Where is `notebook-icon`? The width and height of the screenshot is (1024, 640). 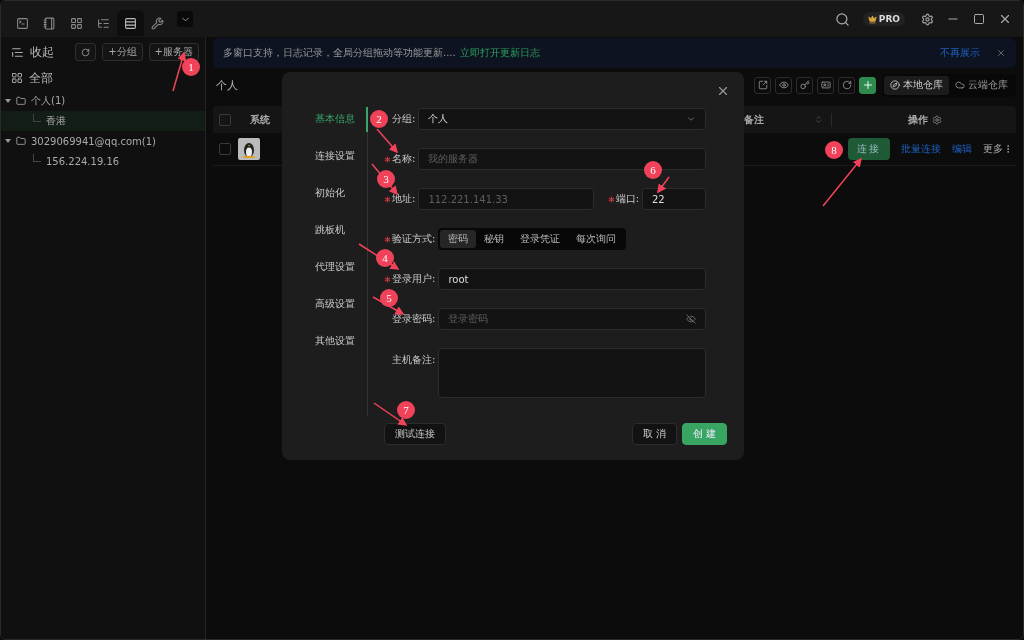 notebook-icon is located at coordinates (49, 23).